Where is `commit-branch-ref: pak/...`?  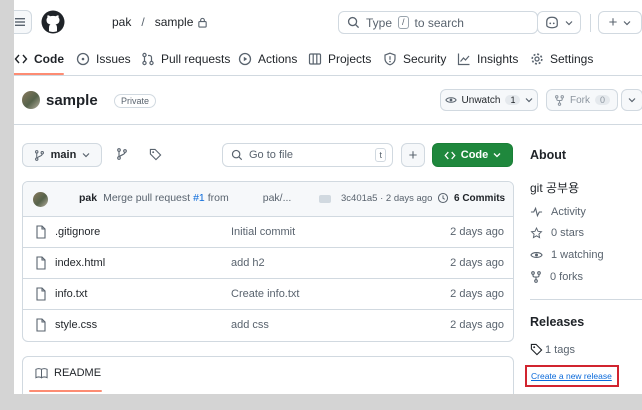
commit-branch-ref: pak/... is located at coordinates (277, 198).